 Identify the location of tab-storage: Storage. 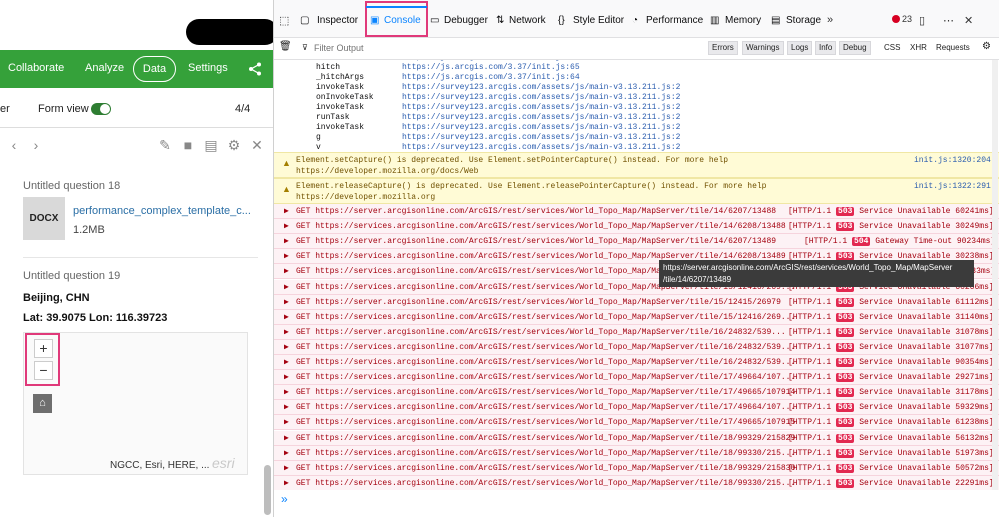
(803, 20).